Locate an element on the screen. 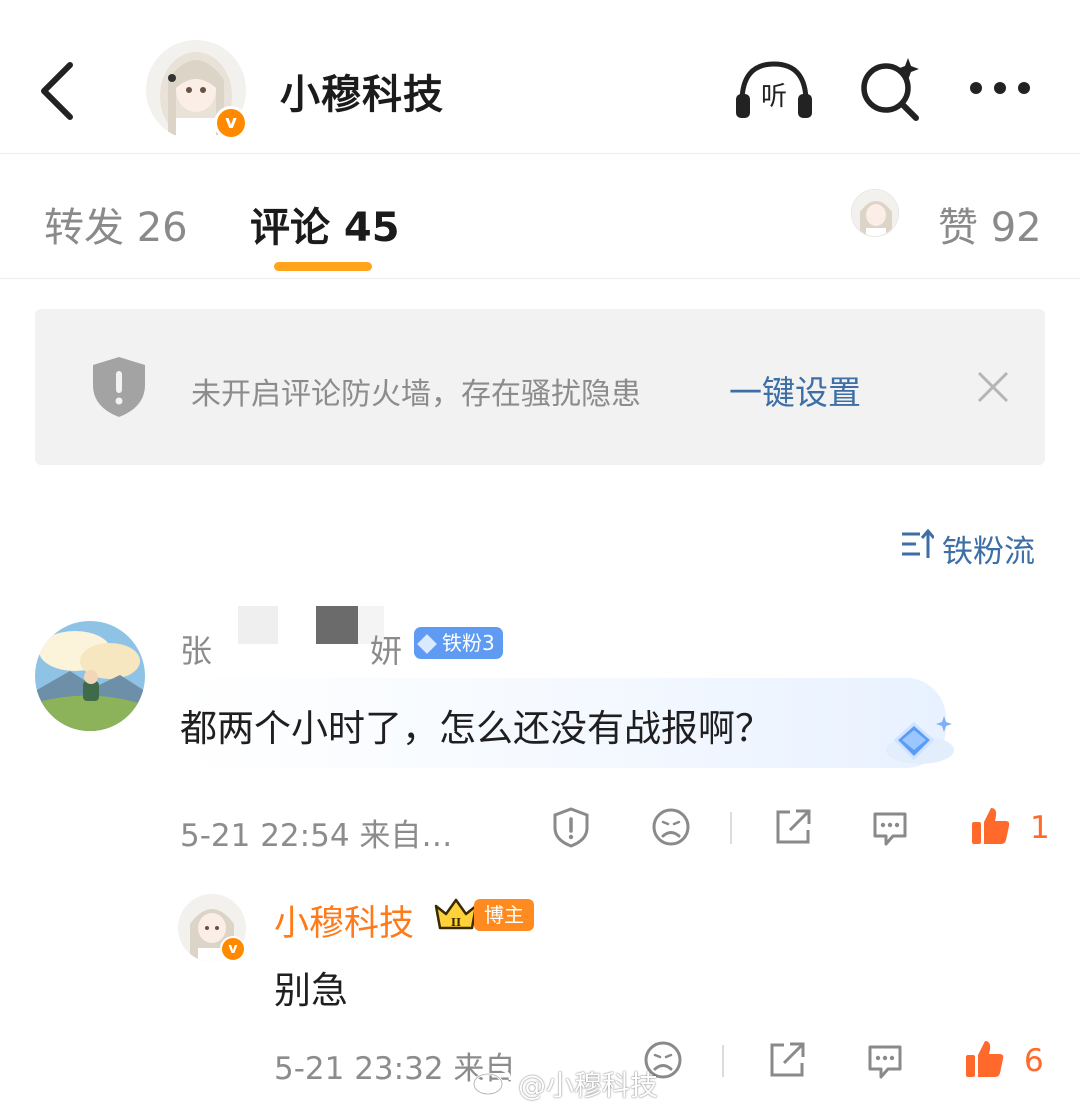  page-title: 小穆科技 is located at coordinates (362, 91).